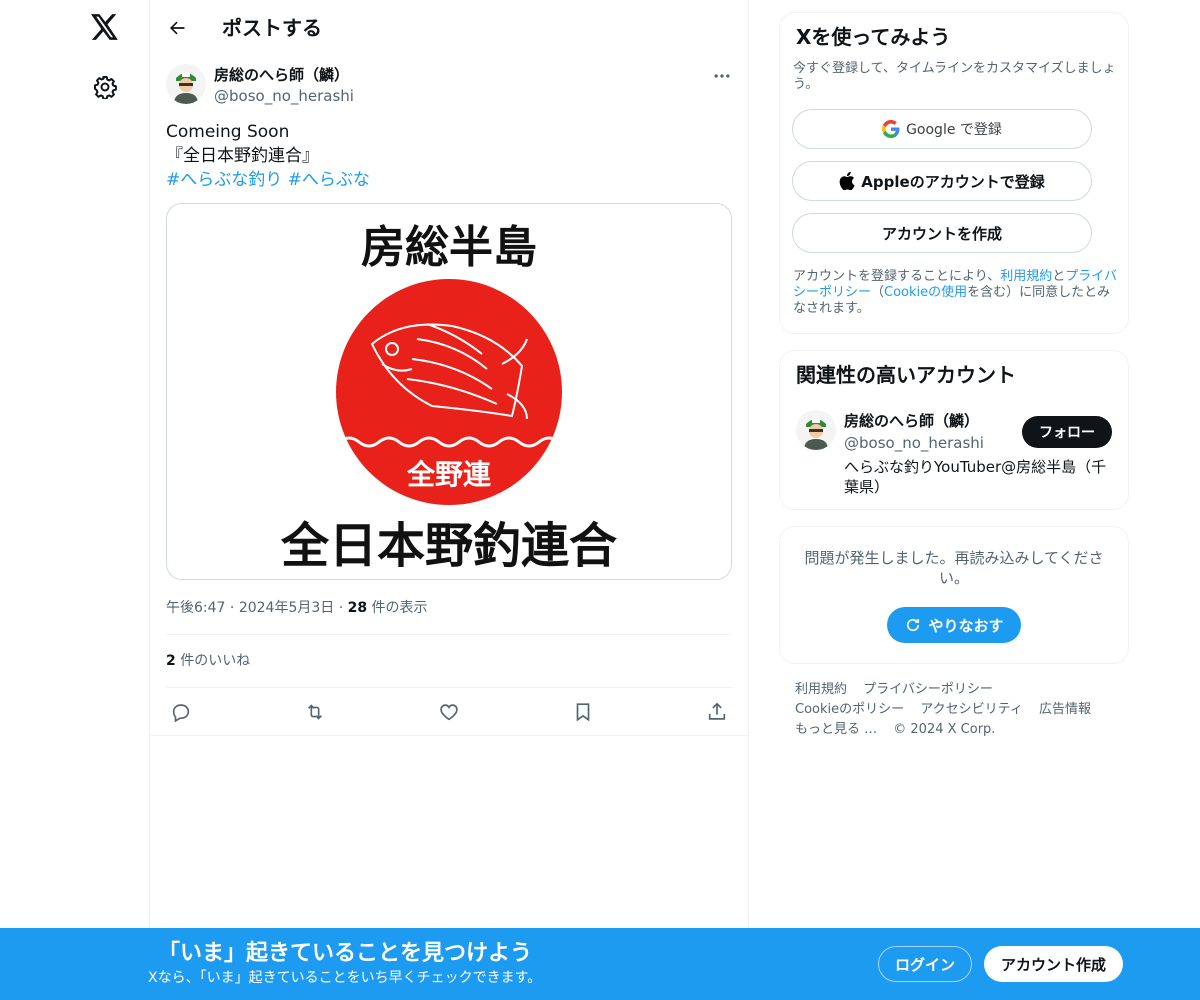 This screenshot has height=1000, width=1200. Describe the element at coordinates (954, 76) in the screenshot. I see `signup-subtitle: 今すぐ登録して、タイムラインをカスタマイズしましょう。` at that location.